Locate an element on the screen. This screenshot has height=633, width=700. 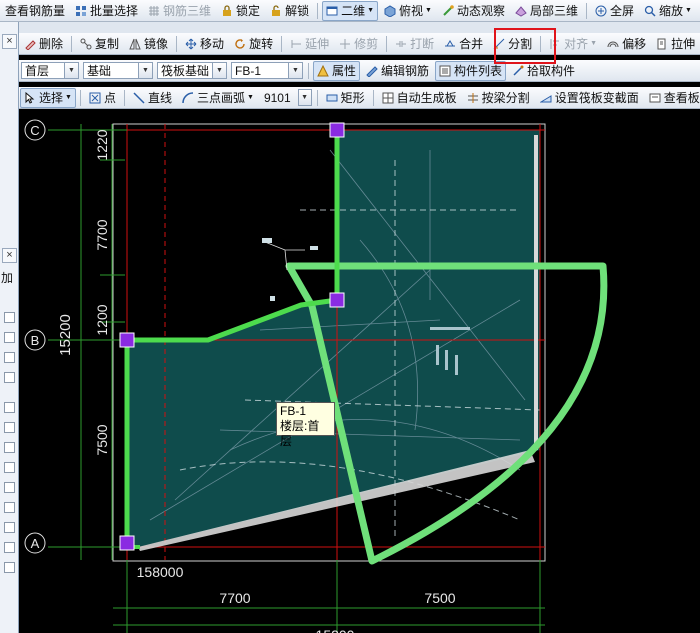
partial-3d-button: 局部三维 is located at coordinates (546, 11).